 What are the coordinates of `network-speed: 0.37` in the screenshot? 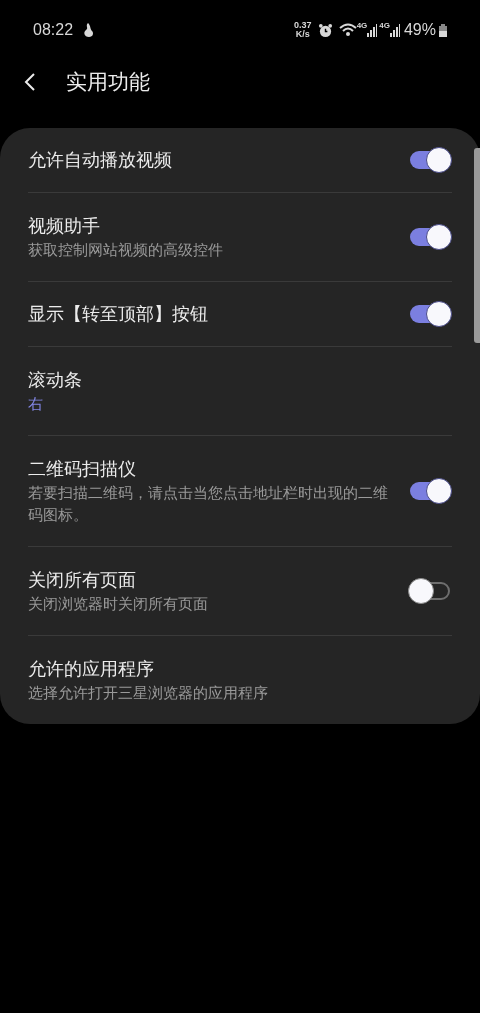 It's located at (303, 25).